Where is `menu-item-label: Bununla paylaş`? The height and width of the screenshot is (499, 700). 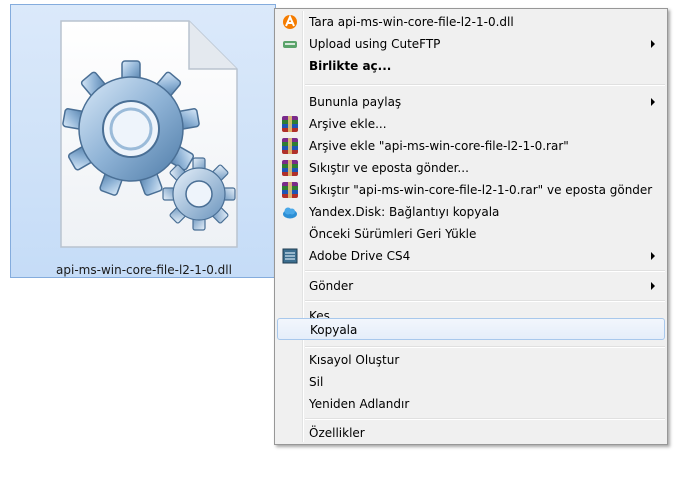 menu-item-label: Bununla paylaş is located at coordinates (355, 102).